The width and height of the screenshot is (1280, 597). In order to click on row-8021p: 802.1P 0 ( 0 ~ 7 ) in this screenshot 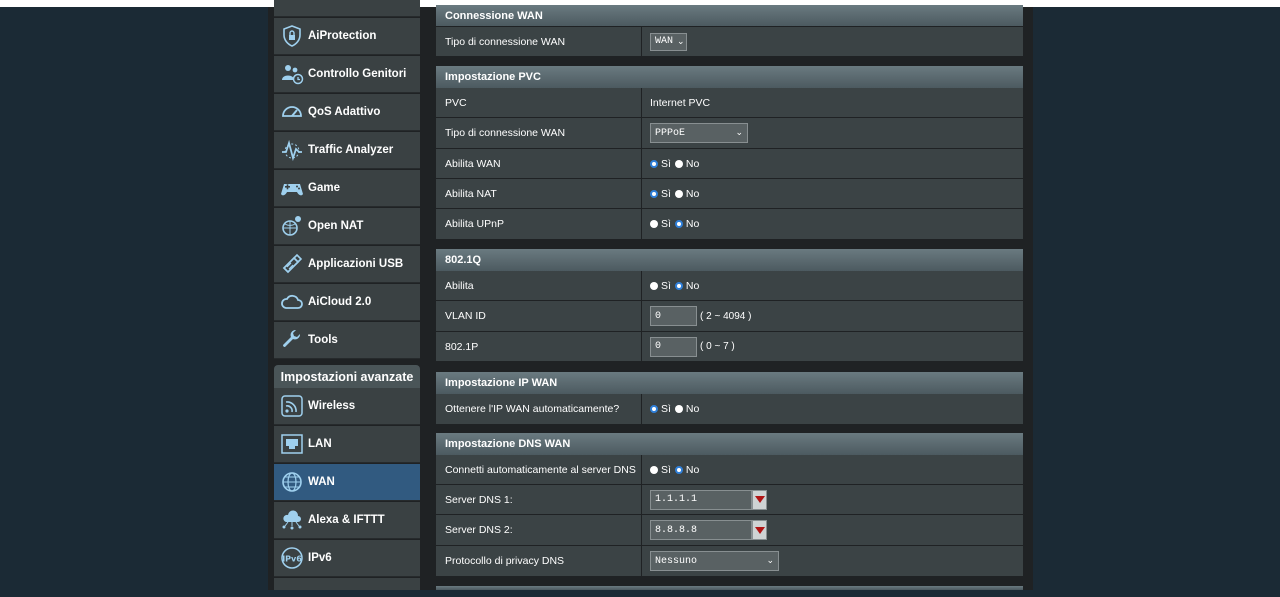, I will do `click(729, 347)`.